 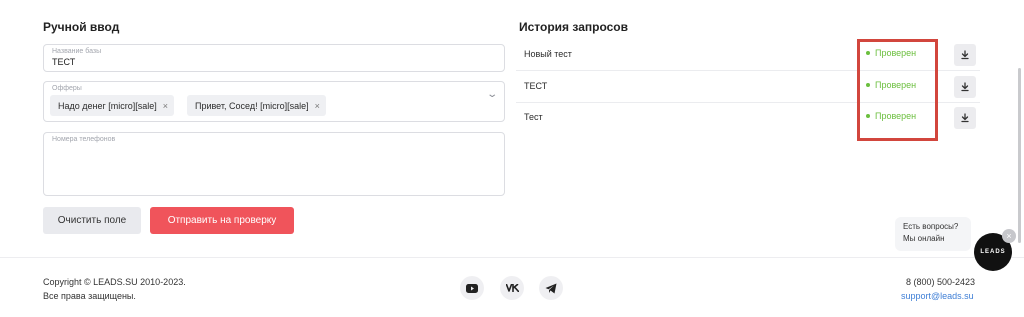 What do you see at coordinates (114, 282) in the screenshot?
I see `copyright-text: Copyright © LEADS.SU 2010-2023.` at bounding box center [114, 282].